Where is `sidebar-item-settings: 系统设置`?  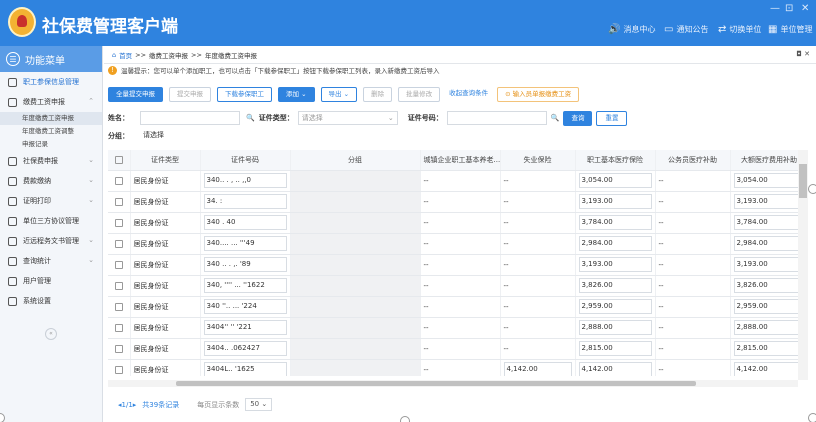
sidebar-item-settings: 系统设置 is located at coordinates (51, 301).